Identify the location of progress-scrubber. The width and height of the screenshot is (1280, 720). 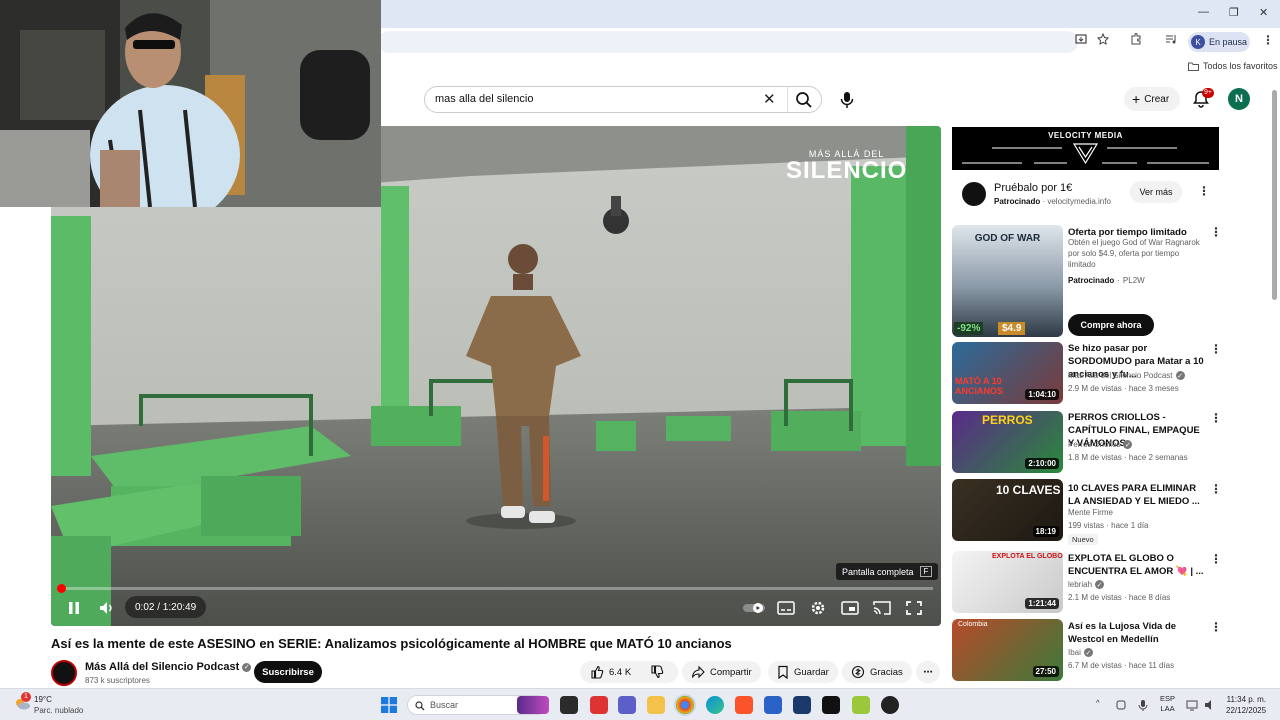
(61, 588).